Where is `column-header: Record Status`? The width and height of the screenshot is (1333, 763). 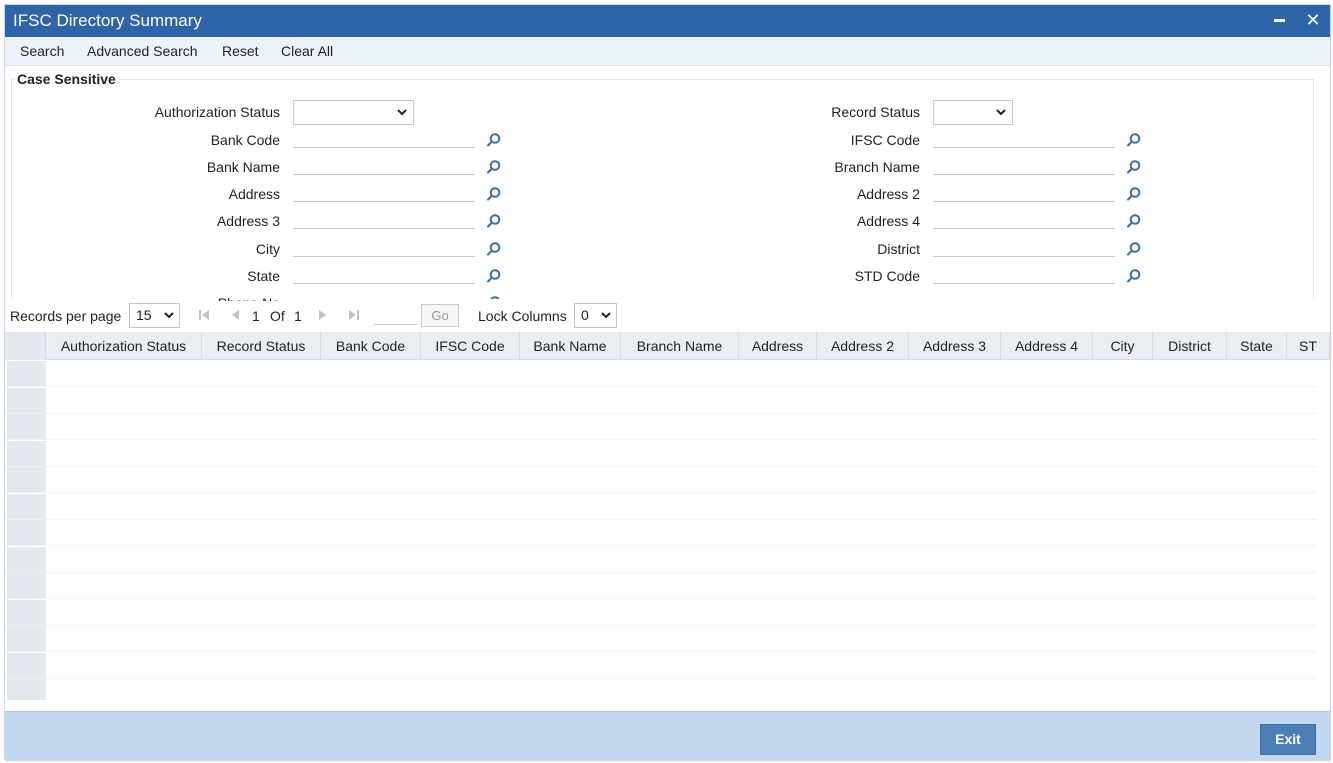 column-header: Record Status is located at coordinates (261, 346).